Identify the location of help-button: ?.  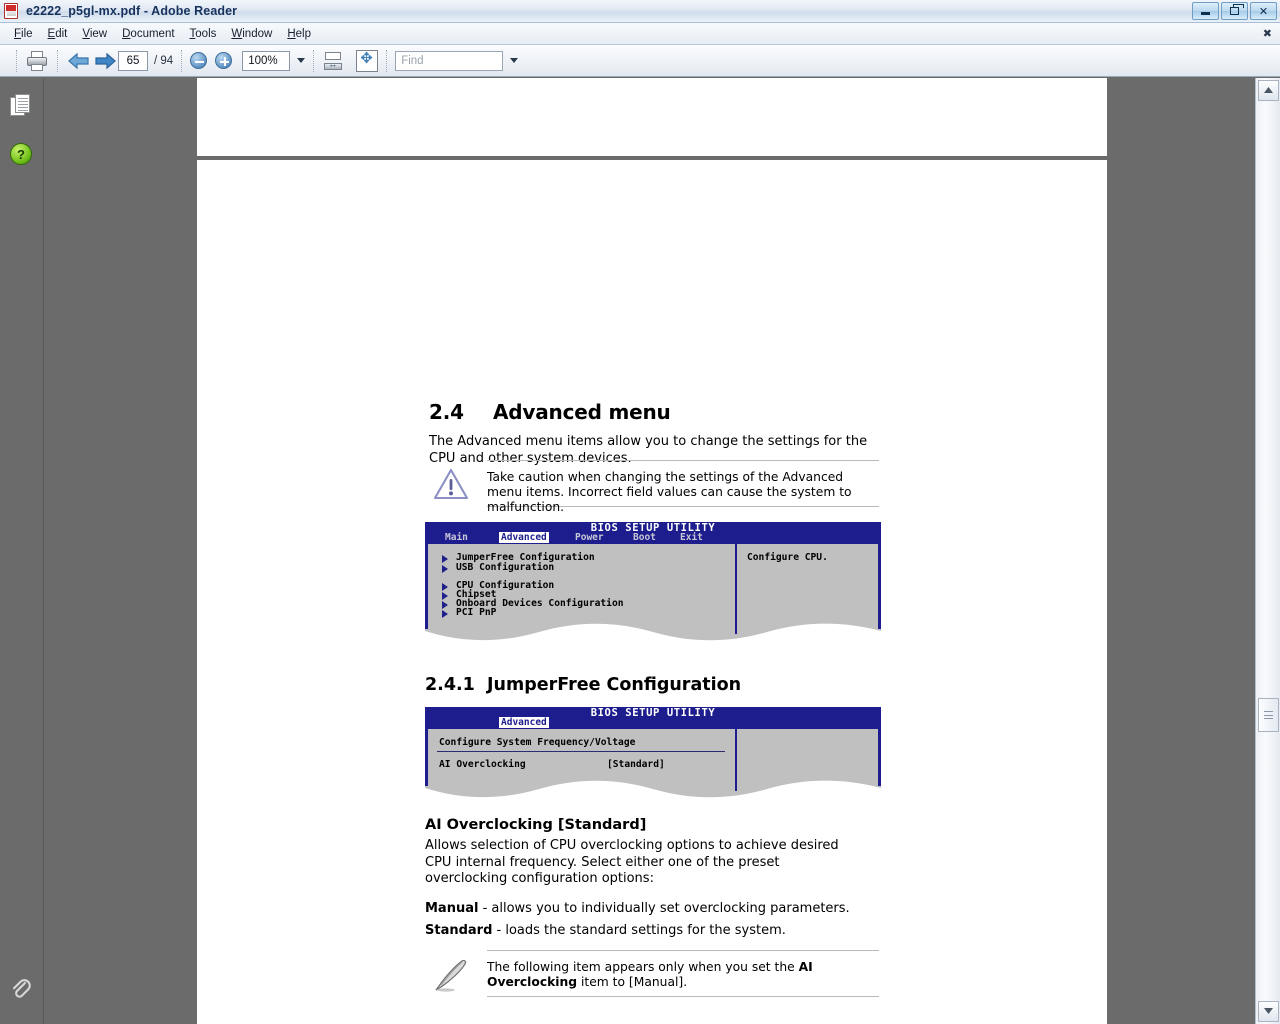
(21, 154).